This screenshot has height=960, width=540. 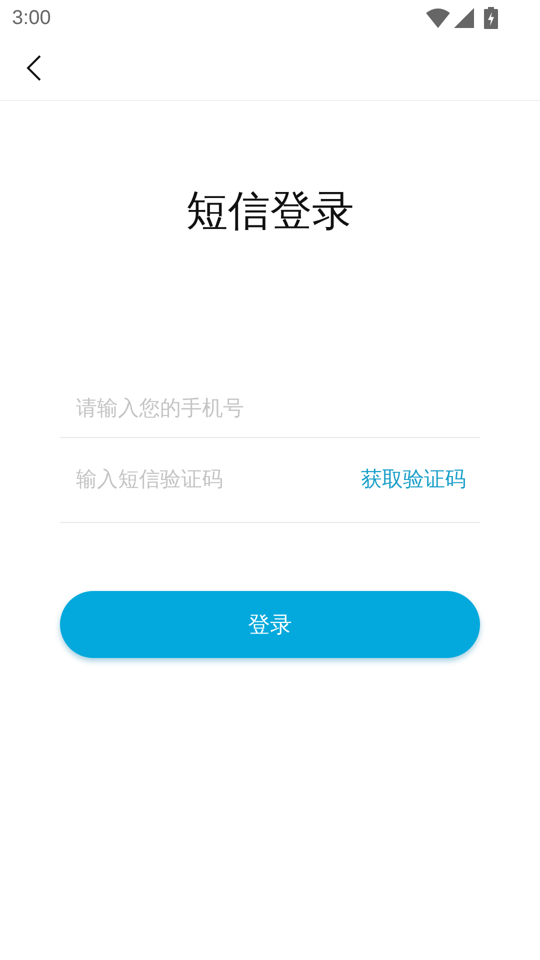 What do you see at coordinates (270, 408) in the screenshot?
I see `phone-field: 请输入您的手机号` at bounding box center [270, 408].